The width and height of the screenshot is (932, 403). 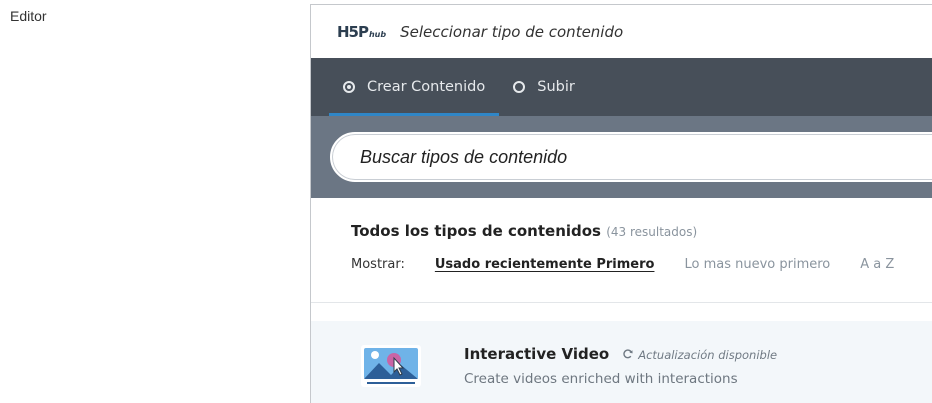 I want to click on sort-a-to-z: A a Z, so click(x=877, y=264).